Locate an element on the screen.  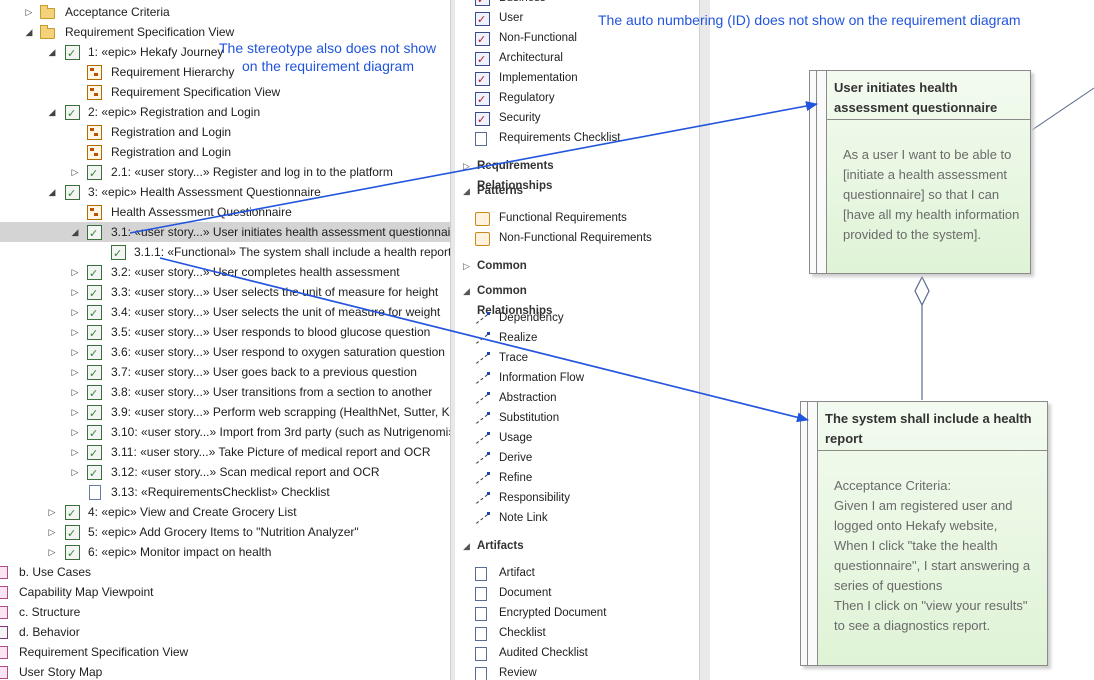
tree-item: ▷ 4: «epic» View and Create Grocery List is located at coordinates (225, 513).